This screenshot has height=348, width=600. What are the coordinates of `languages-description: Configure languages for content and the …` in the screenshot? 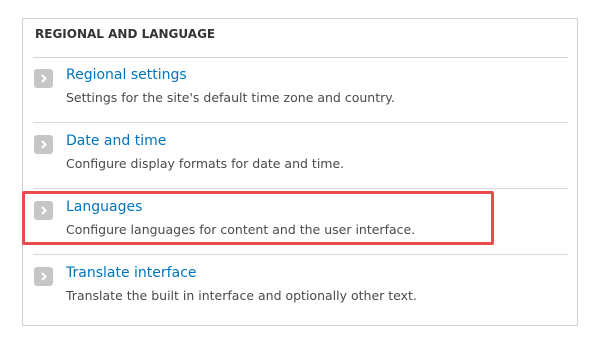 It's located at (241, 229).